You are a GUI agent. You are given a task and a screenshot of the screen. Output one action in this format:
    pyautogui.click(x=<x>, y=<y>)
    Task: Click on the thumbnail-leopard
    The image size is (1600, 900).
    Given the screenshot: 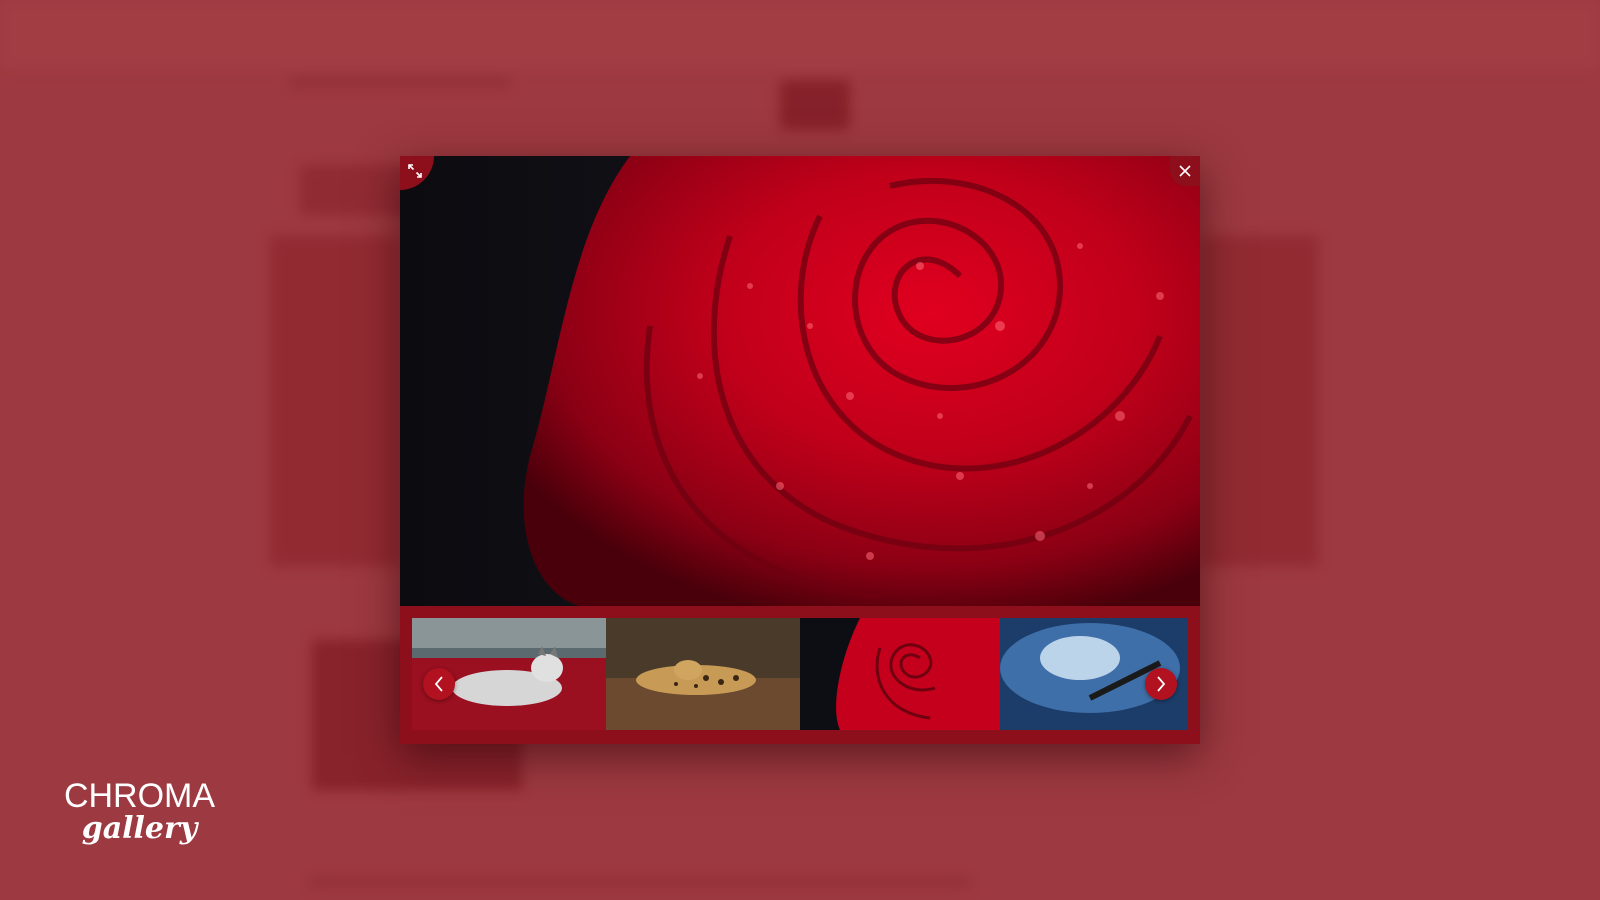 What is the action you would take?
    pyautogui.click(x=703, y=674)
    